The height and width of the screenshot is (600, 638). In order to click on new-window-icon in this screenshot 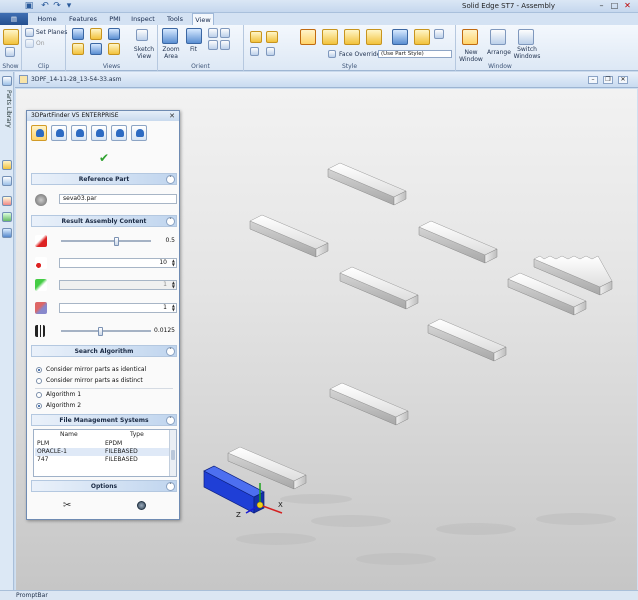, I will do `click(470, 37)`.